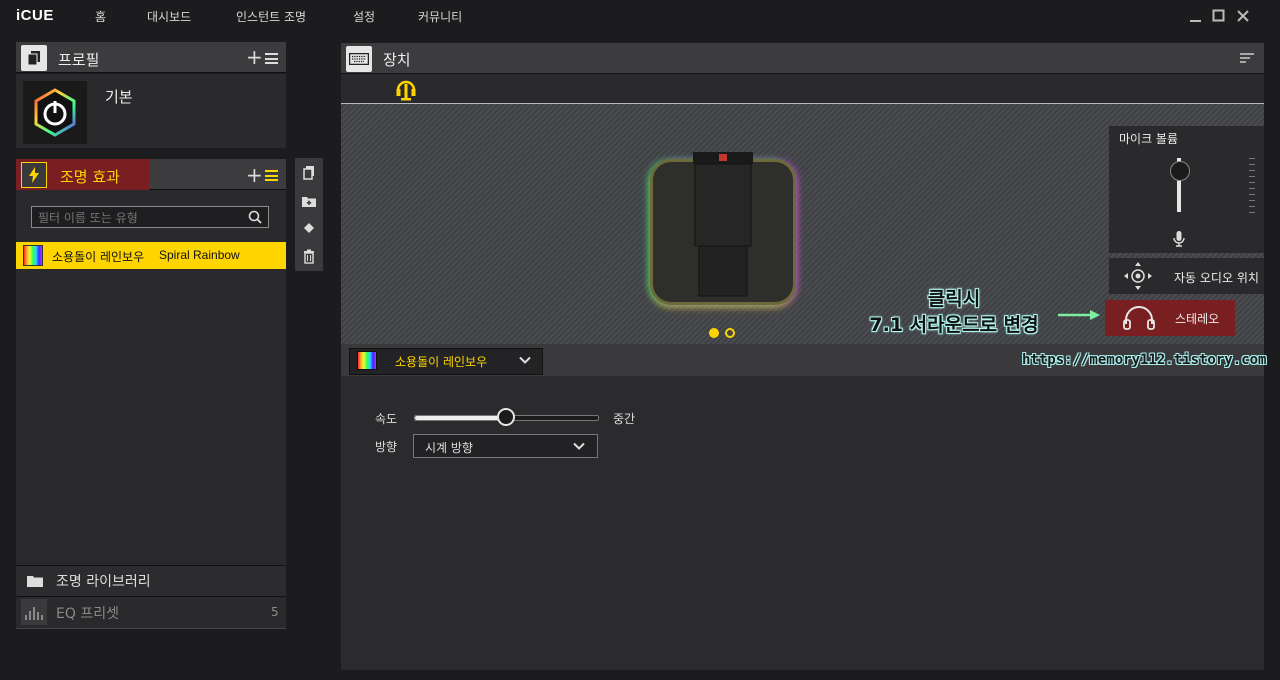  Describe the element at coordinates (359, 59) in the screenshot. I see `keyboard-icon` at that location.